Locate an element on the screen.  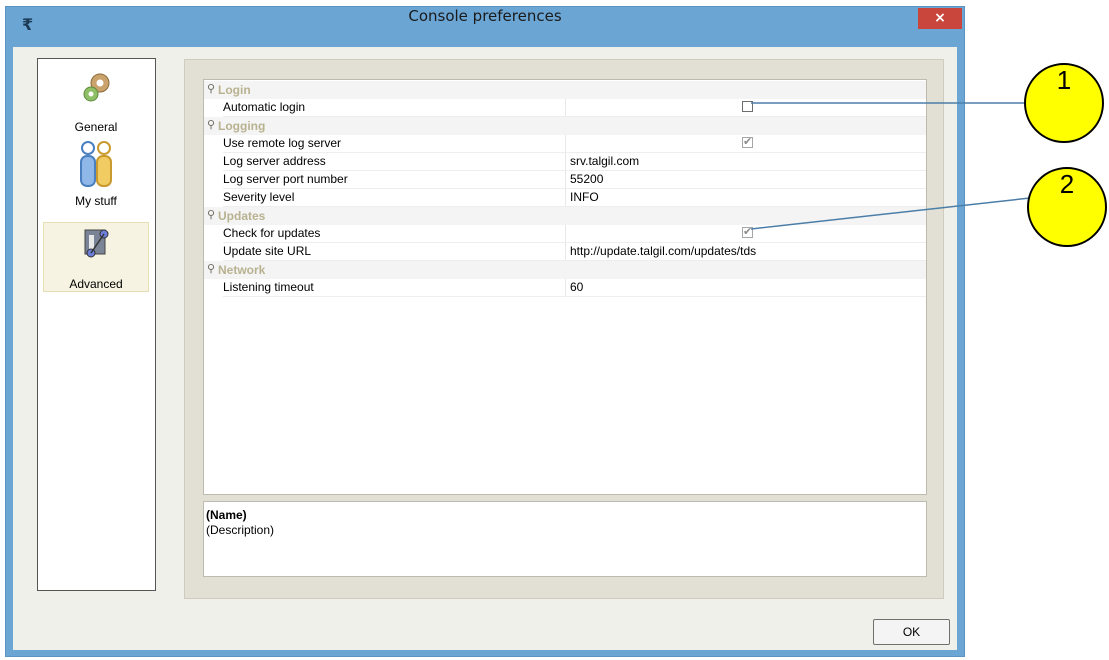
callout-1: 1 is located at coordinates (1064, 103).